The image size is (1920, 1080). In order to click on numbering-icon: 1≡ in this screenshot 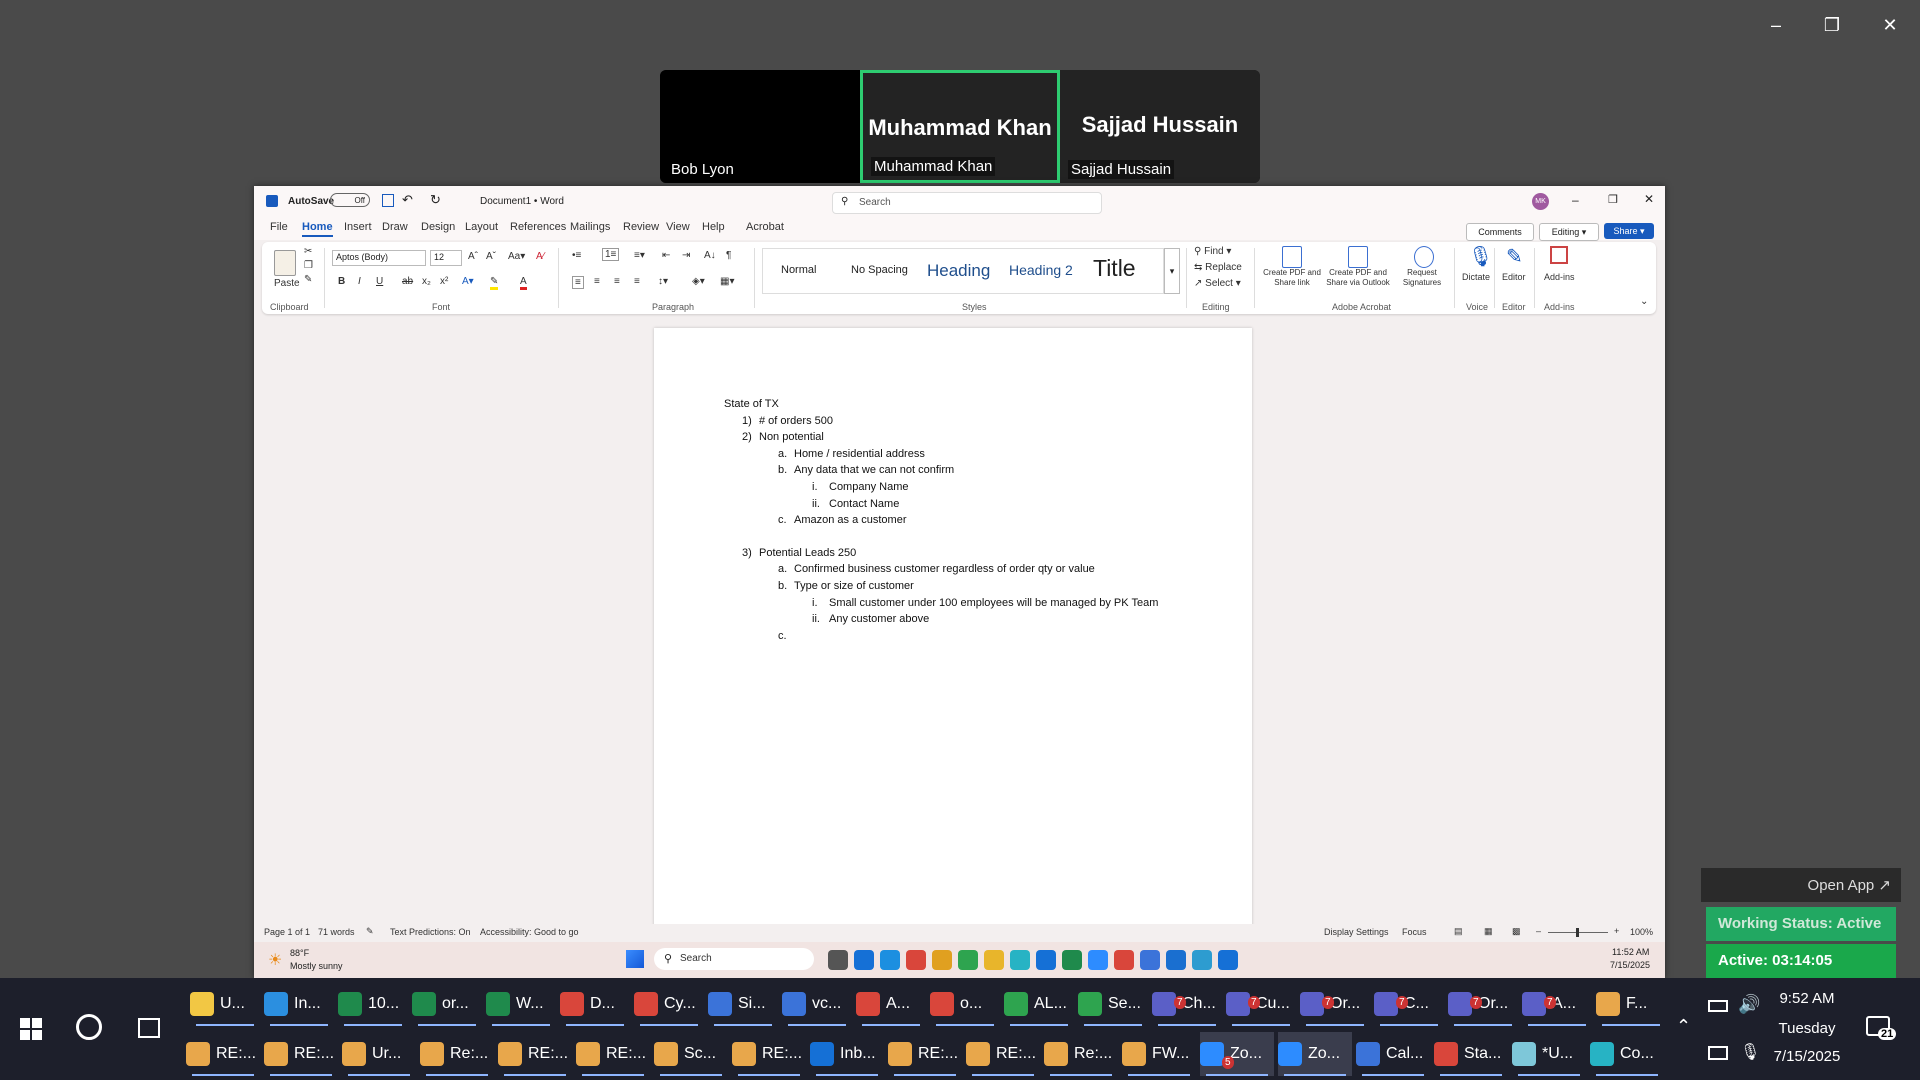, I will do `click(611, 254)`.